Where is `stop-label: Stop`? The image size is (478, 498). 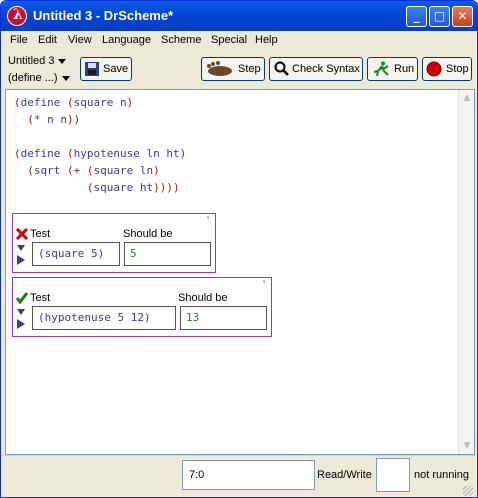 stop-label: Stop is located at coordinates (457, 69).